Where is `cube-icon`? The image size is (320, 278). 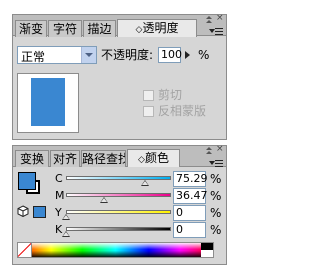 cube-icon is located at coordinates (23, 211).